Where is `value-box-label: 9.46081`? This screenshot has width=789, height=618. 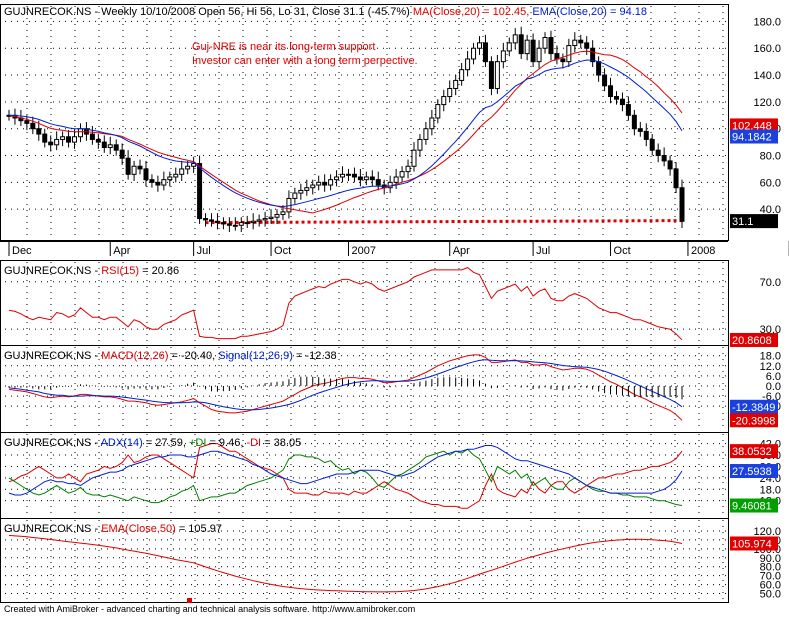 value-box-label: 9.46081 is located at coordinates (752, 507).